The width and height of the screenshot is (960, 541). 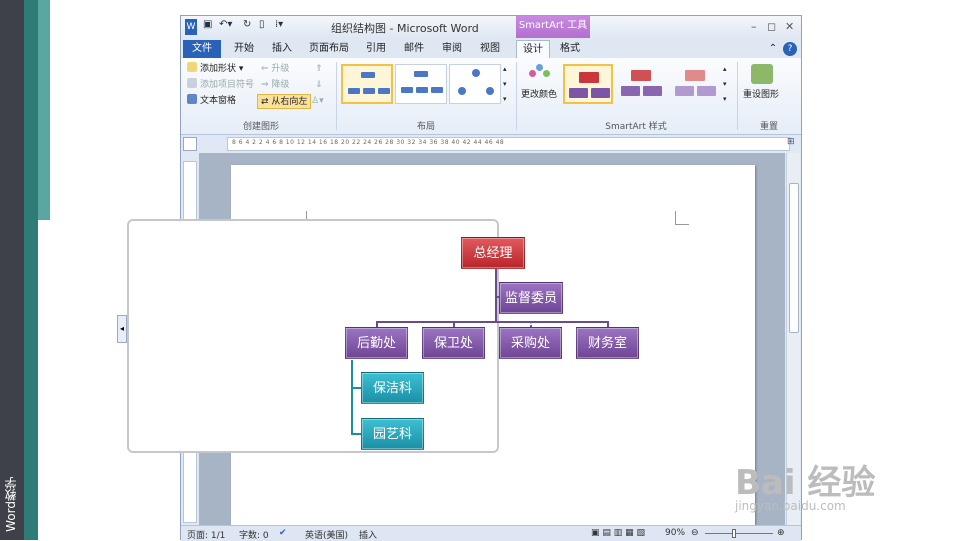 What do you see at coordinates (636, 127) in the screenshot?
I see `group-smartart-styles-label: SmartArt 样式` at bounding box center [636, 127].